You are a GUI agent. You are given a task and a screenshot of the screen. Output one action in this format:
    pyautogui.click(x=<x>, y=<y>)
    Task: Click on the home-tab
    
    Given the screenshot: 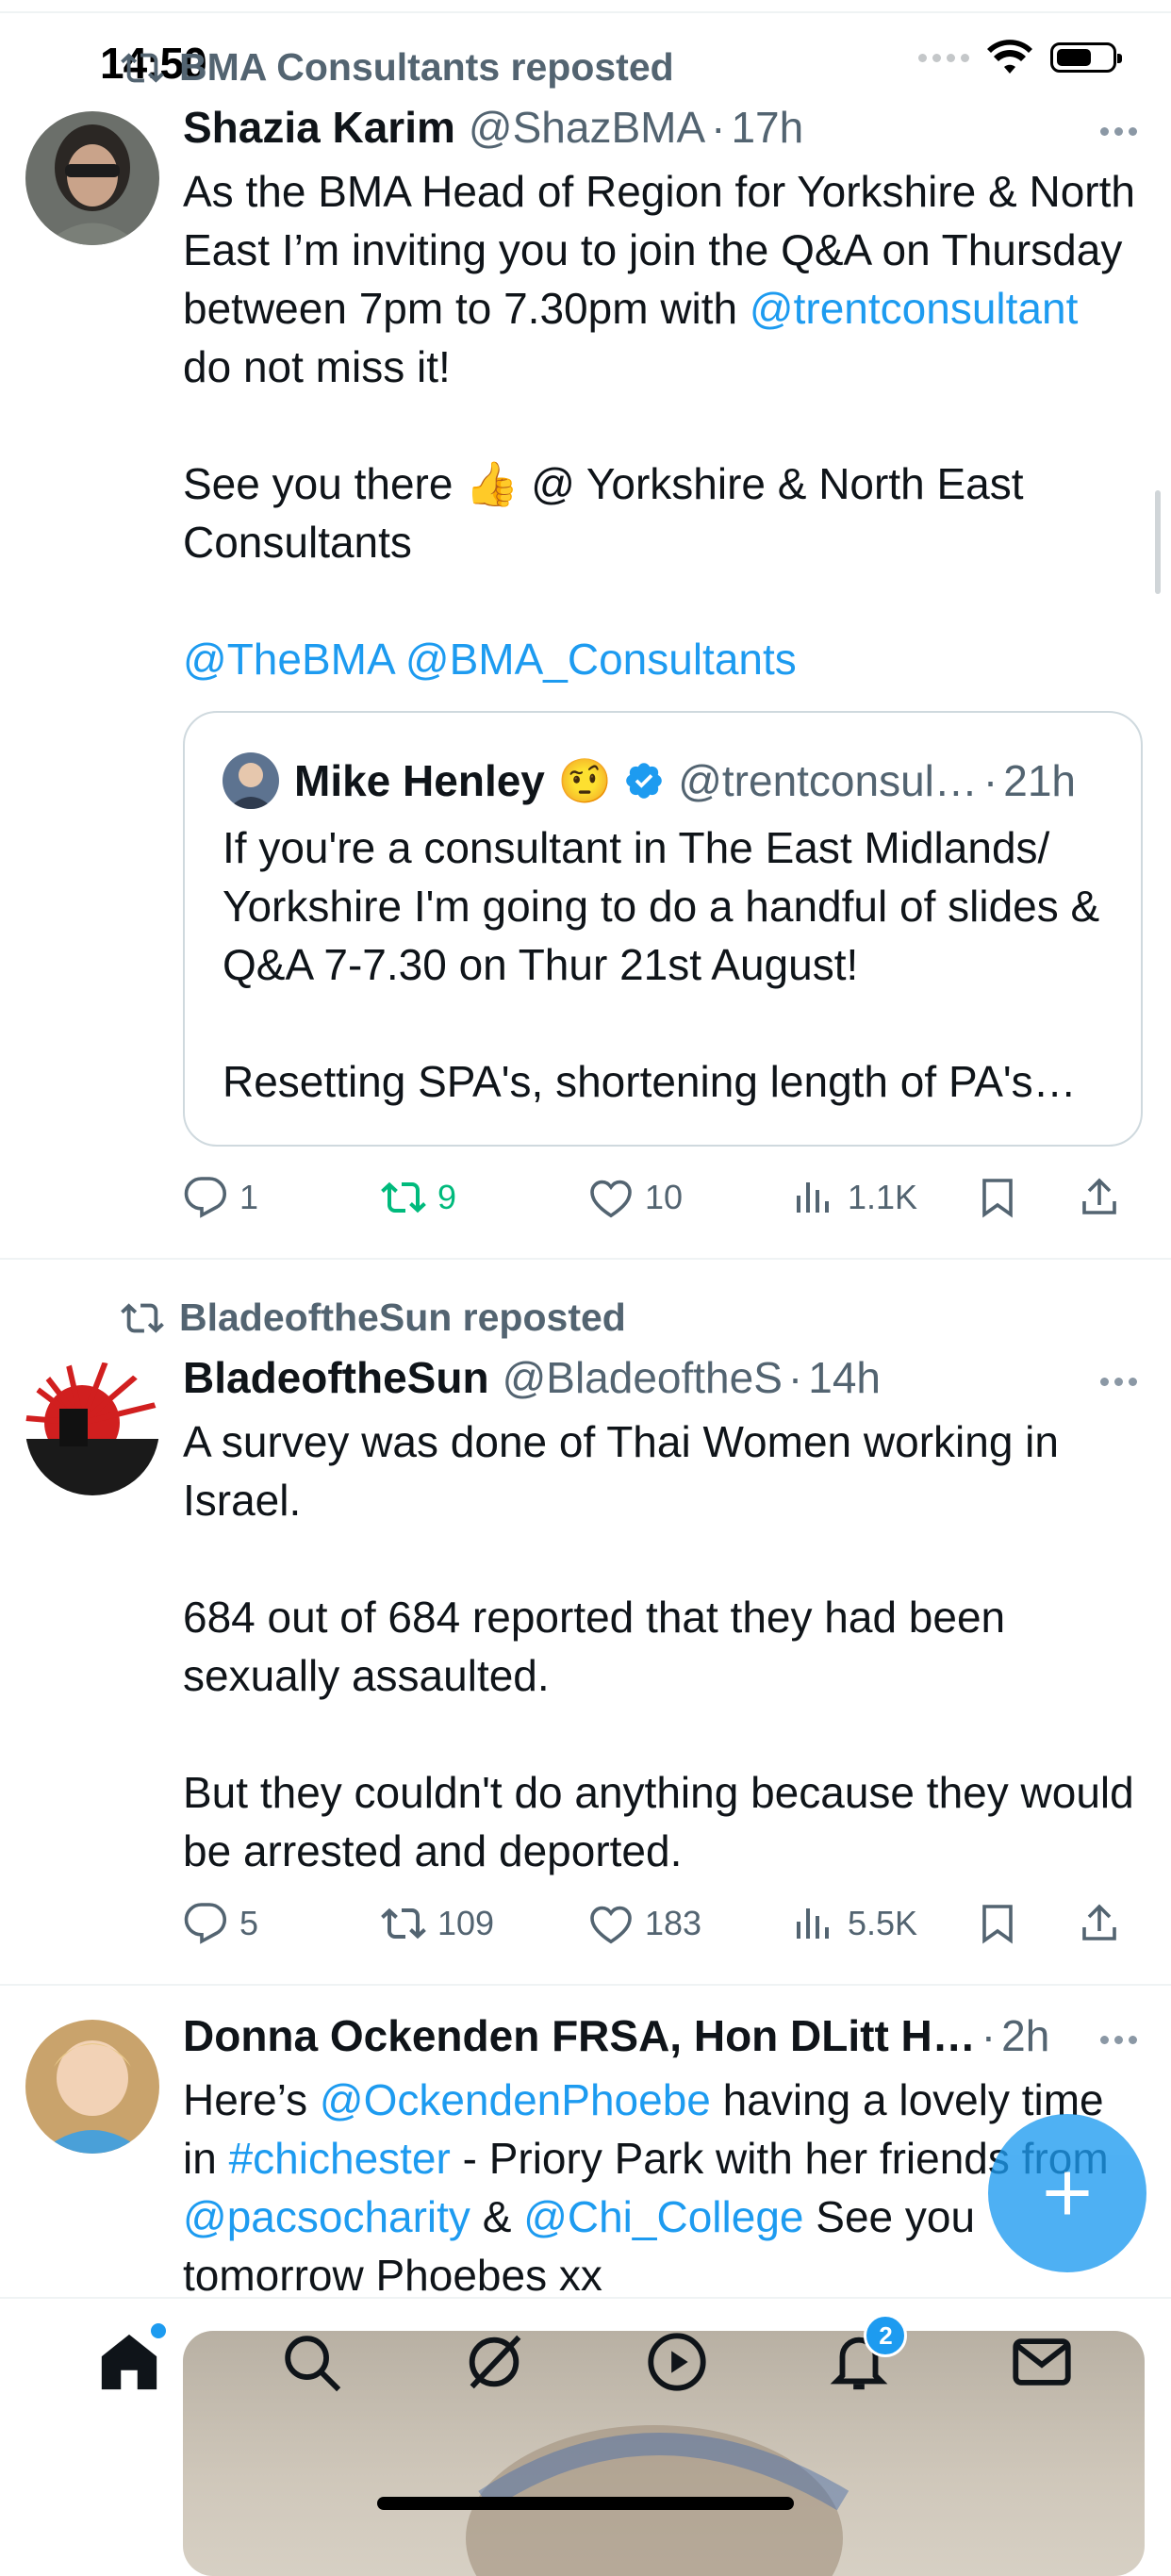 What is the action you would take?
    pyautogui.click(x=131, y=2359)
    